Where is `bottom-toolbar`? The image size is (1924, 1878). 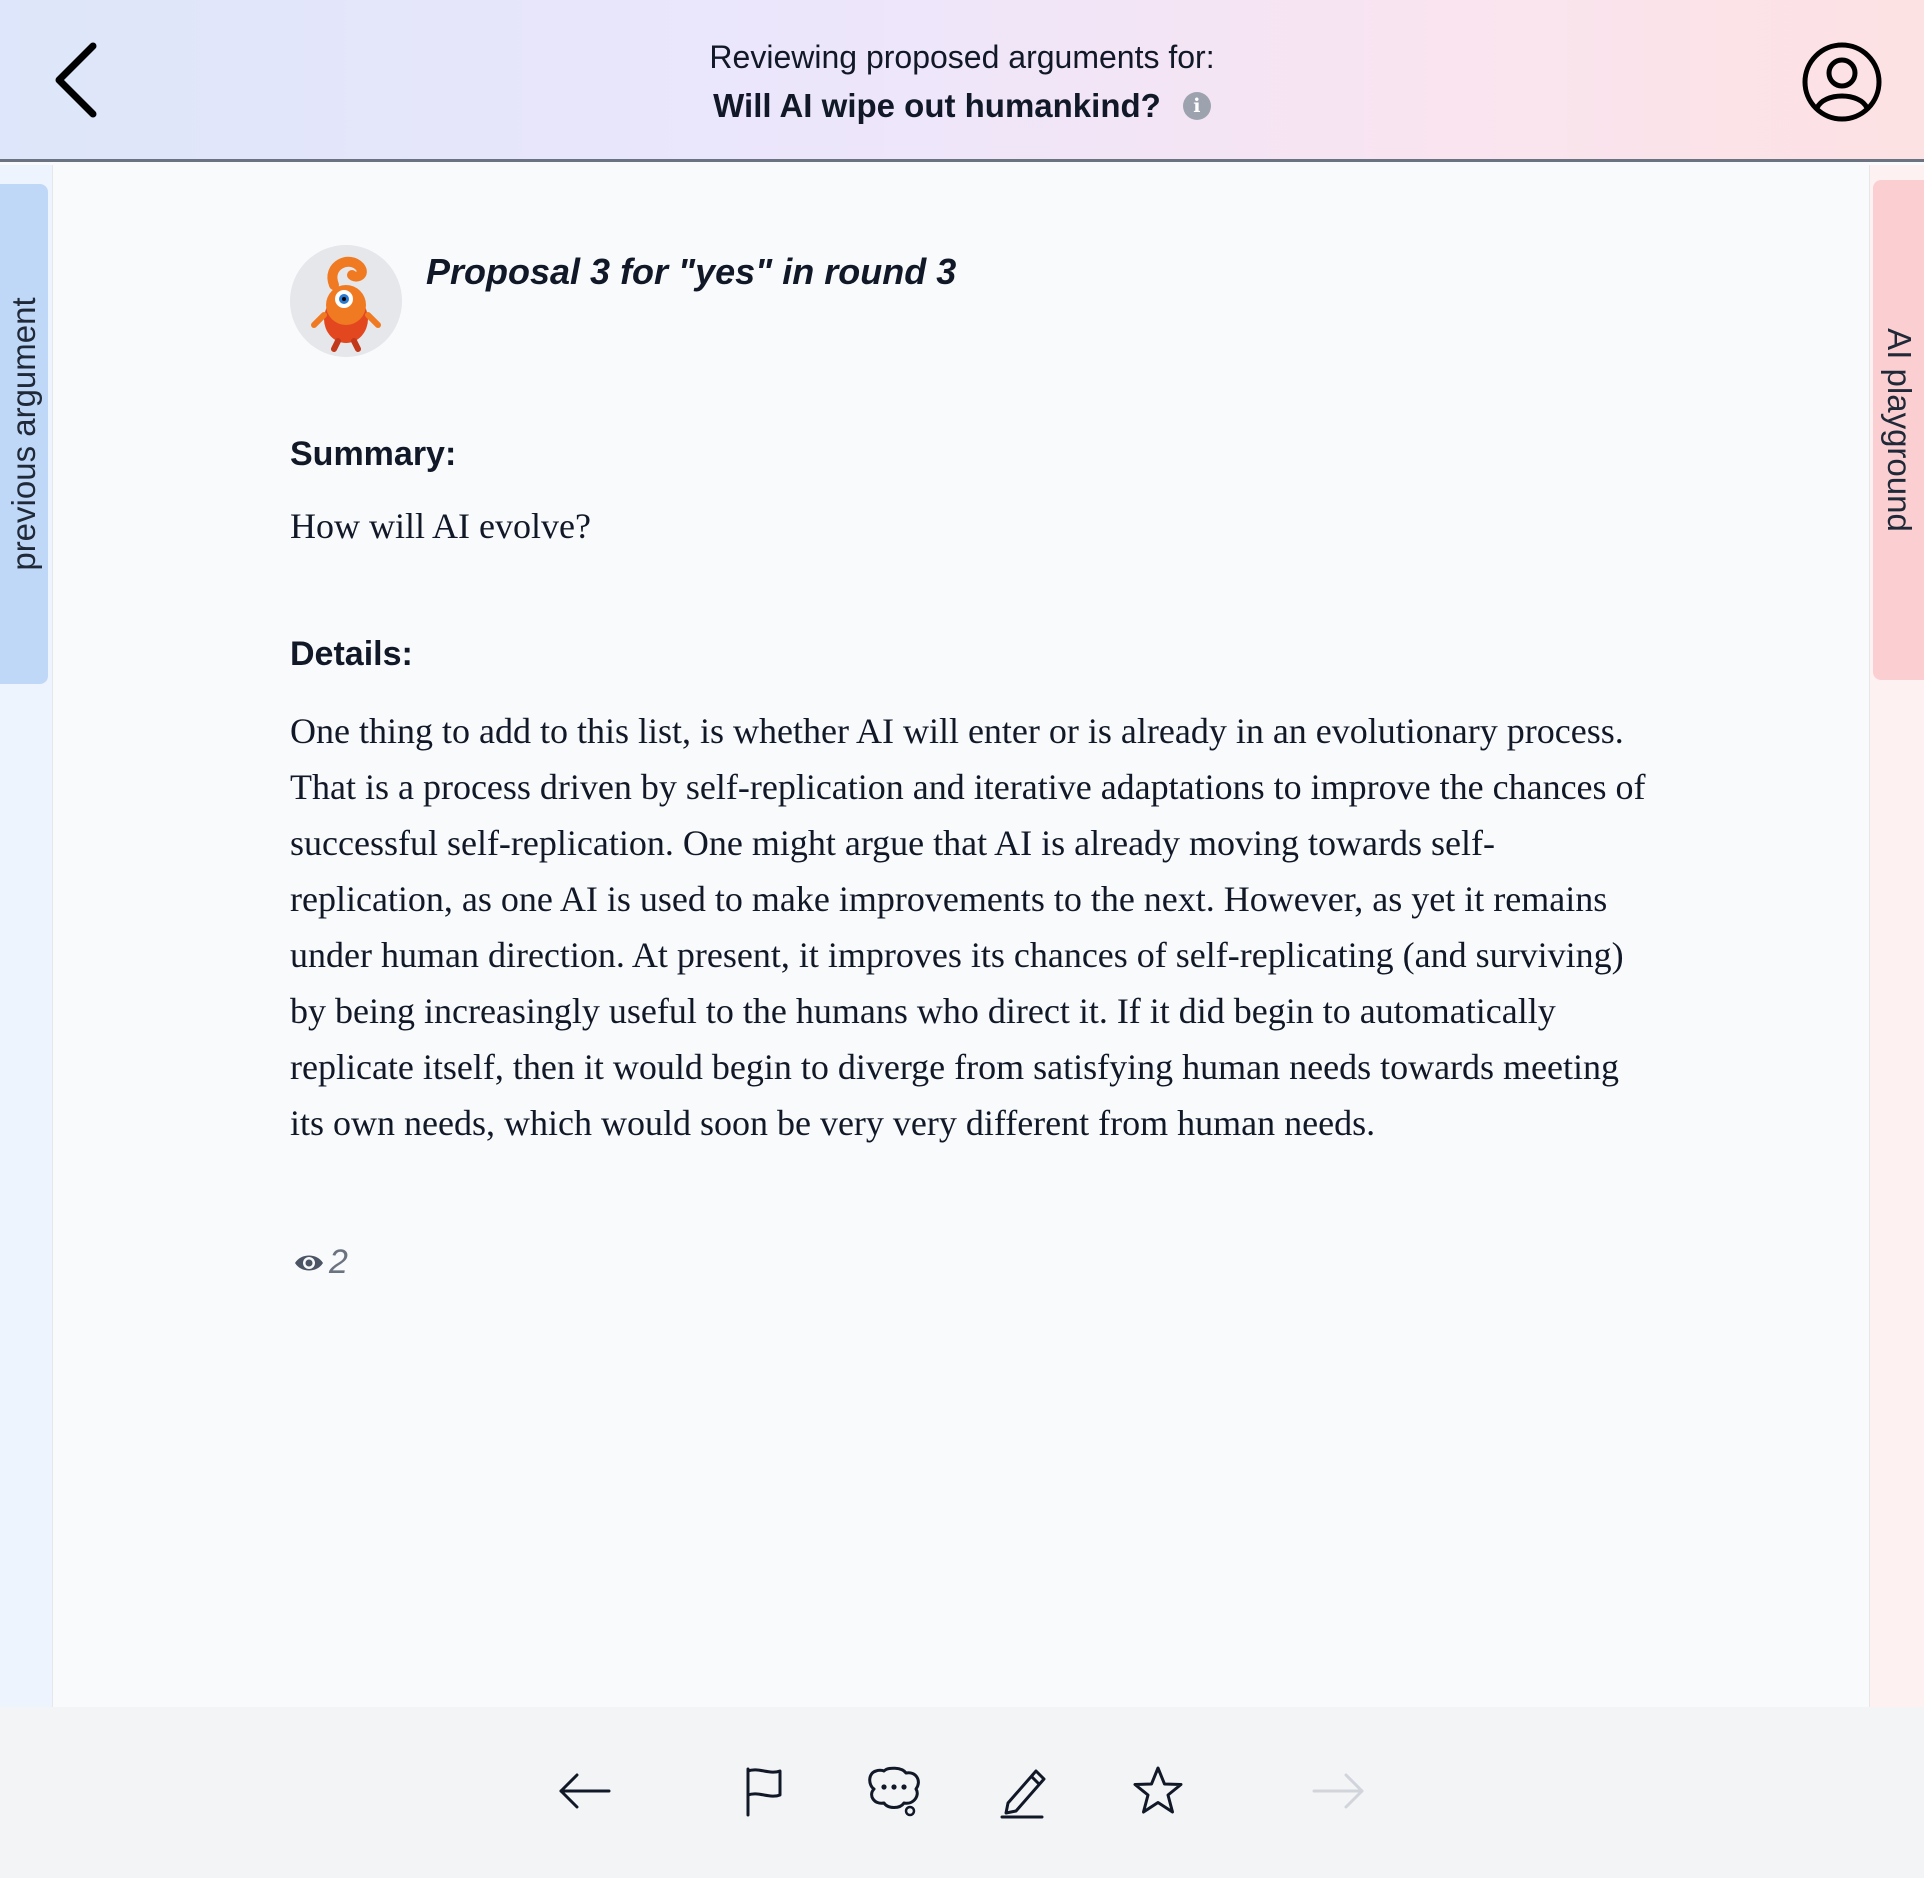 bottom-toolbar is located at coordinates (962, 1792).